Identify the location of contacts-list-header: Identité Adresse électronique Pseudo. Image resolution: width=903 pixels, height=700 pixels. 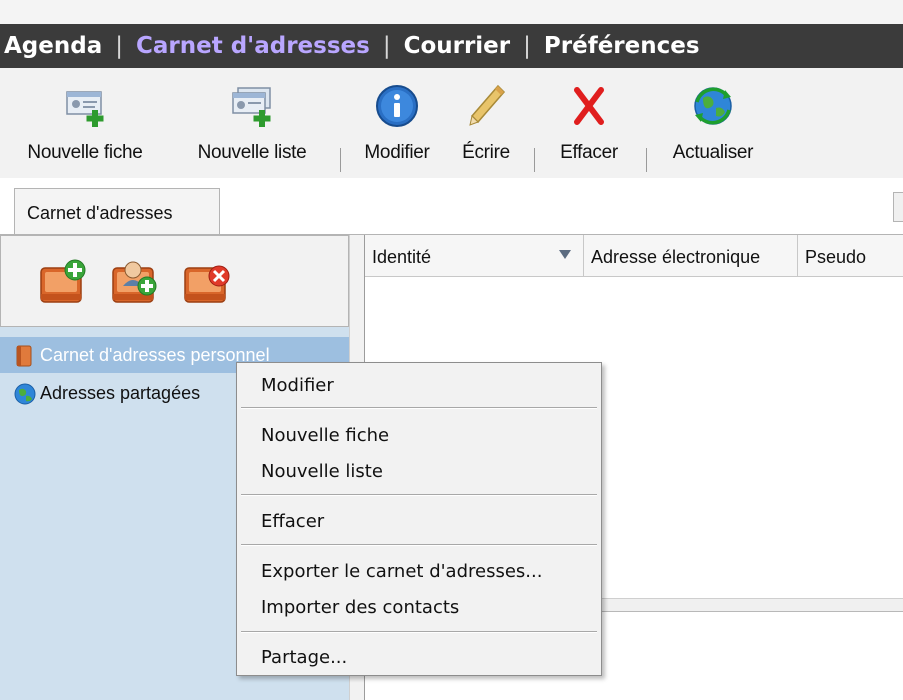
(634, 256).